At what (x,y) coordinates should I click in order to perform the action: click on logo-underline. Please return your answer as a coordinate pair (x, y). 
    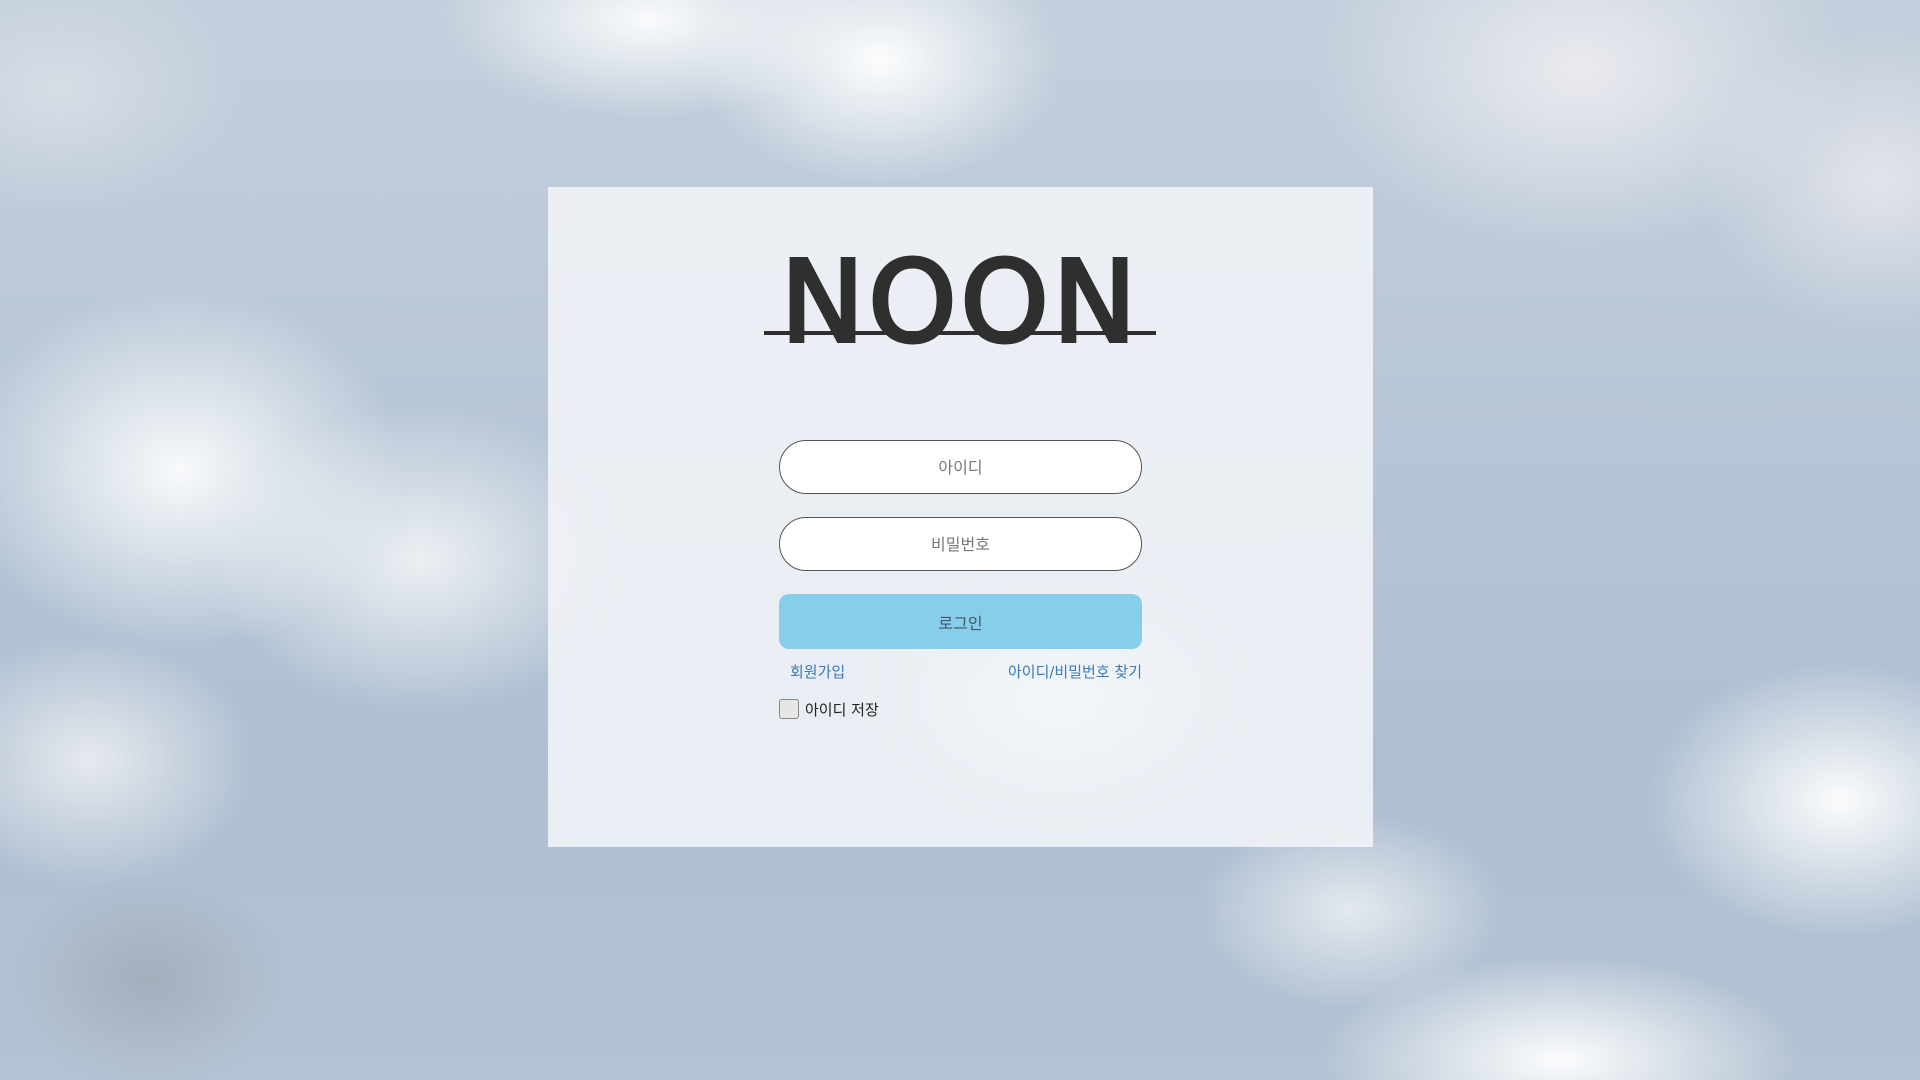
    Looking at the image, I should click on (960, 333).